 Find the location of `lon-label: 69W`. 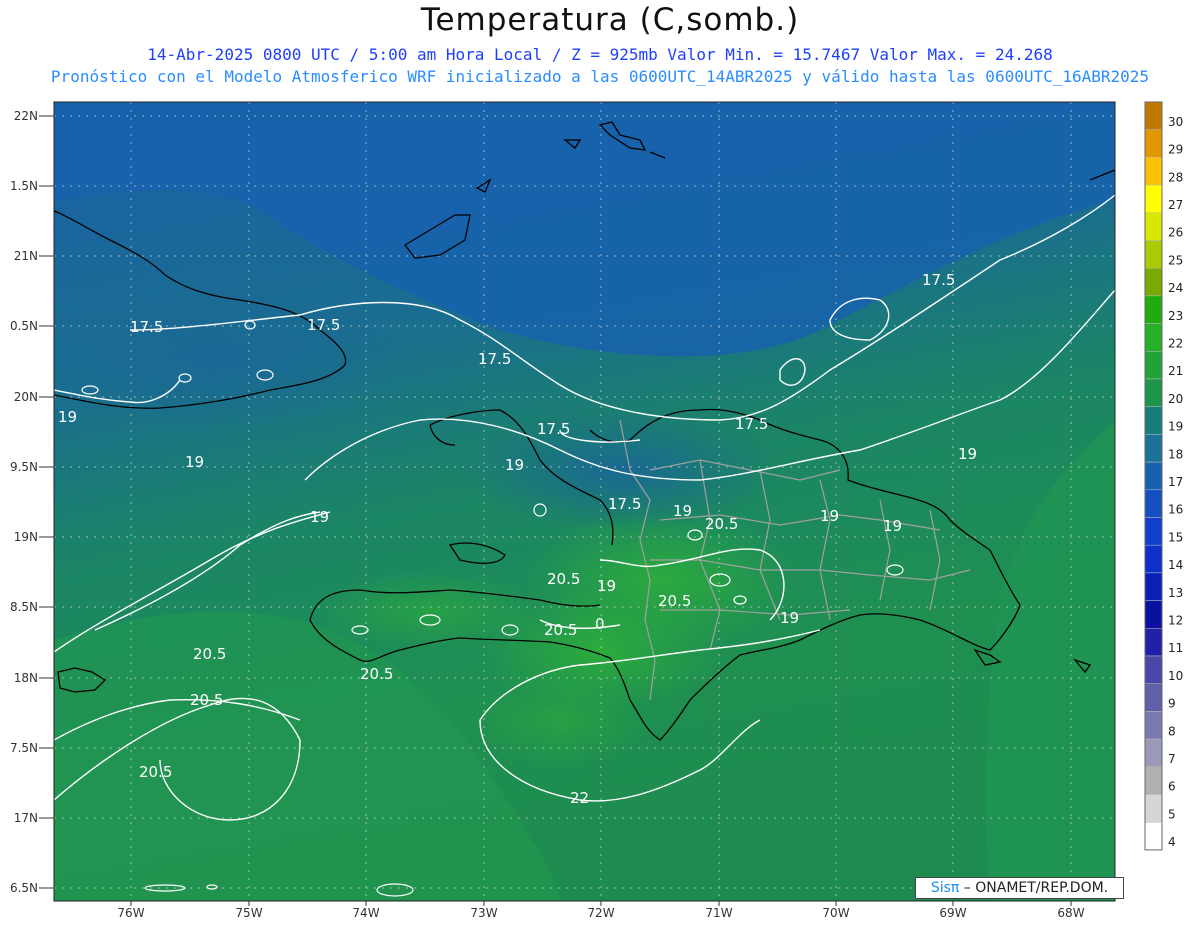

lon-label: 69W is located at coordinates (952, 913).